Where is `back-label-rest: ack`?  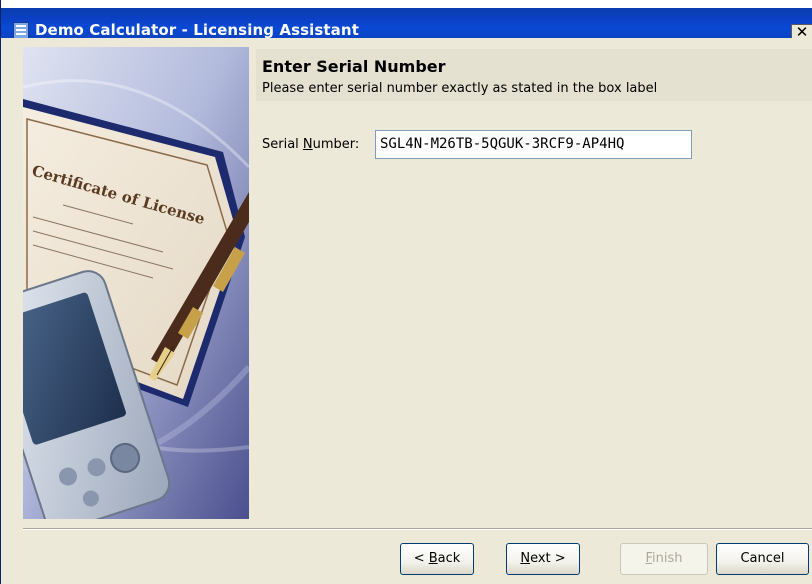 back-label-rest: ack is located at coordinates (449, 558).